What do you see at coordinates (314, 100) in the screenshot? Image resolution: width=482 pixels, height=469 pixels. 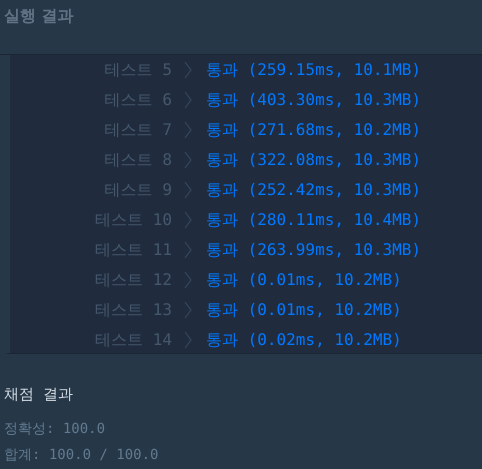 I see `test-result: 통과 (403.30ms, 10.3MB)` at bounding box center [314, 100].